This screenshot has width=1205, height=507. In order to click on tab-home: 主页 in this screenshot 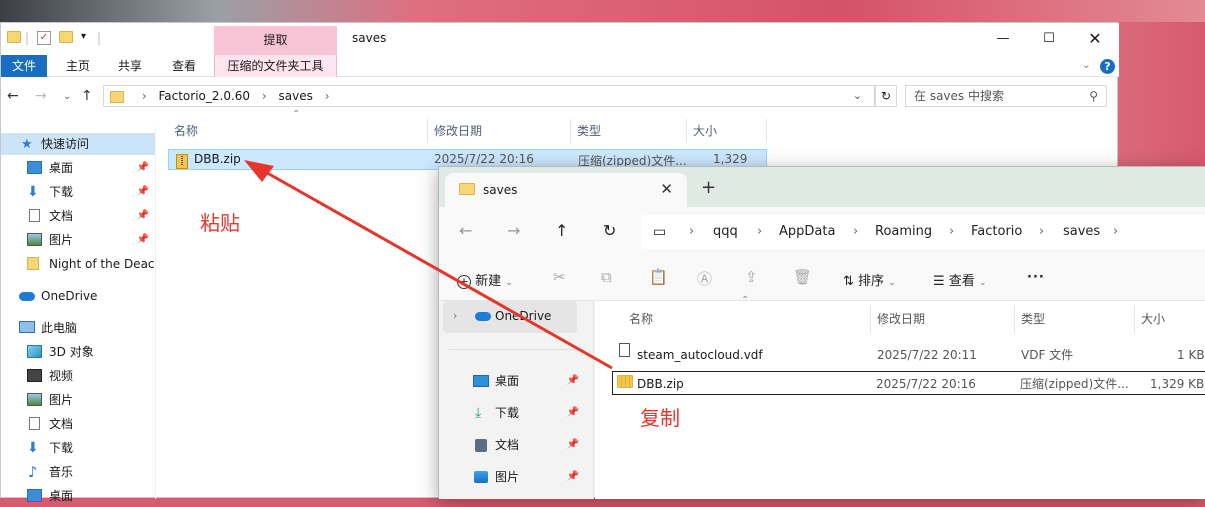, I will do `click(78, 66)`.